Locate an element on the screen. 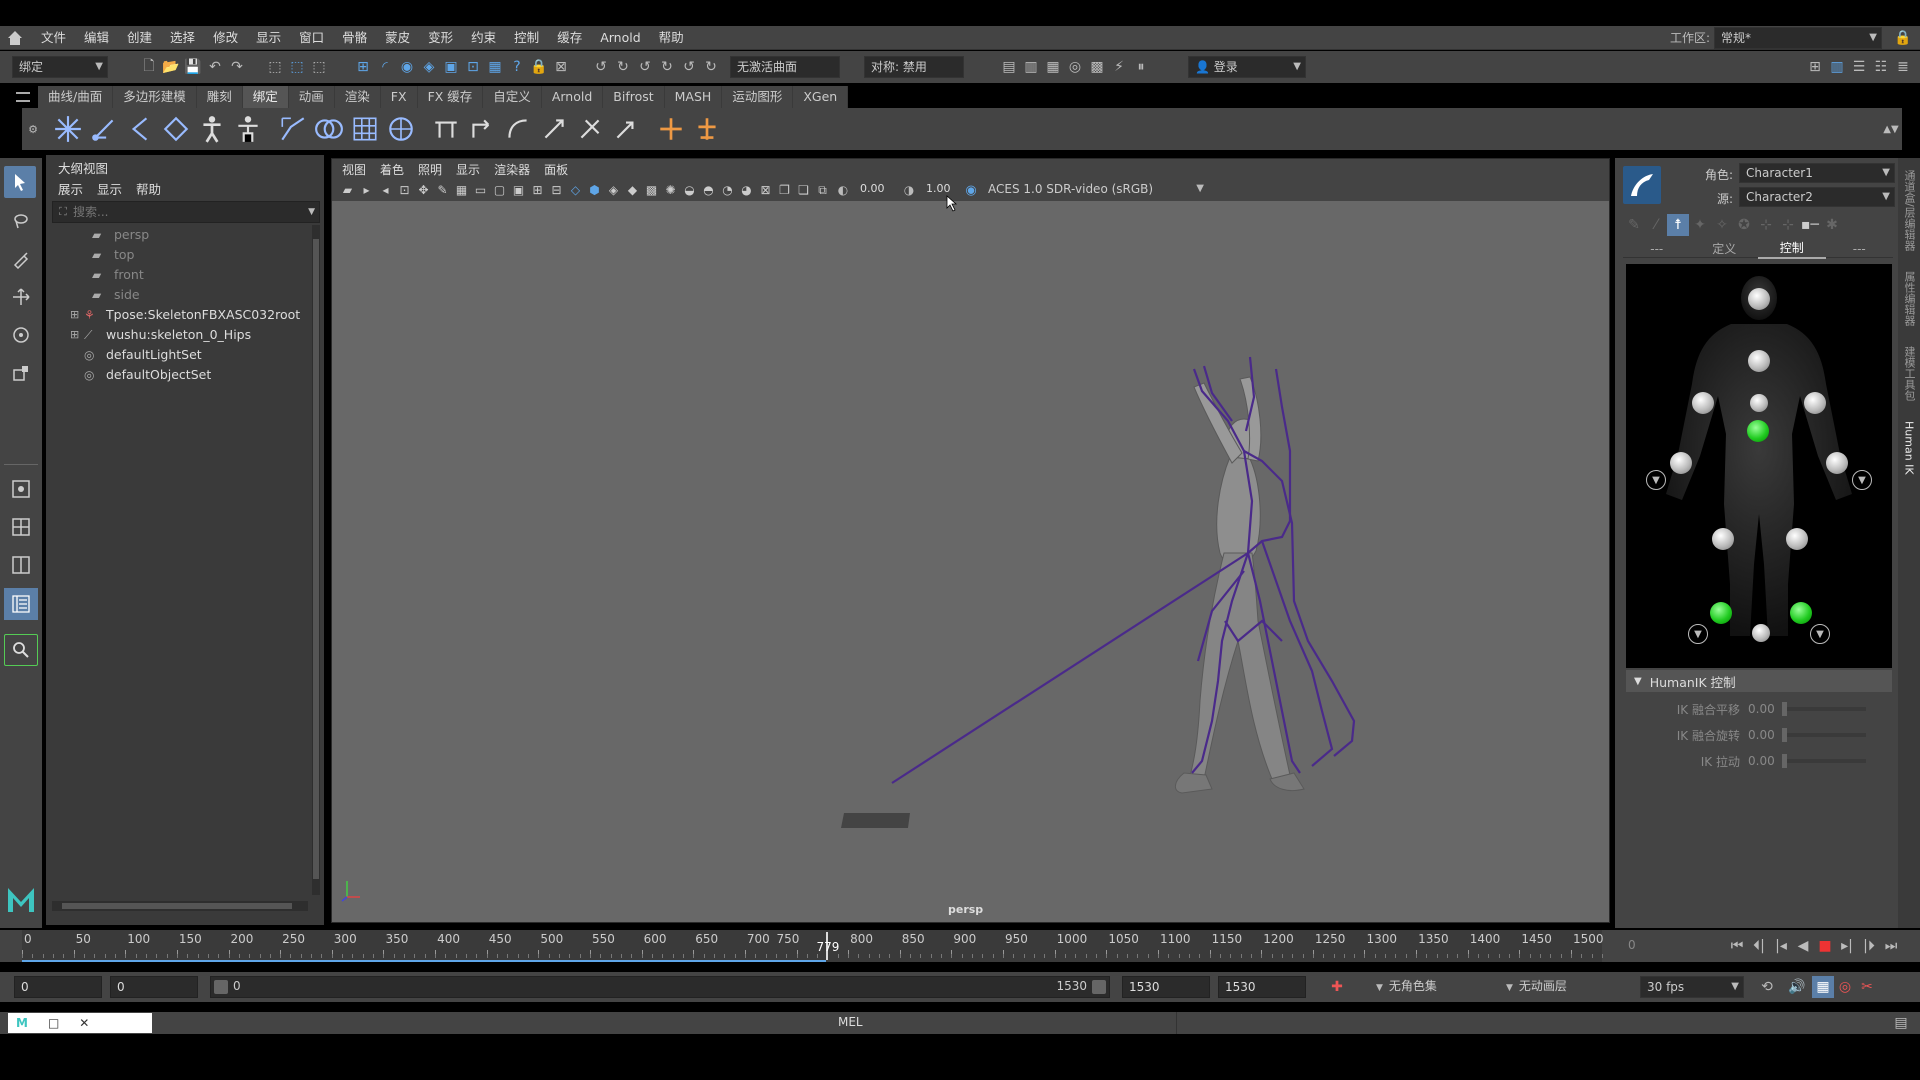 Image resolution: width=1920 pixels, height=1080 pixels. left-fingers-expand-icon: ▼ is located at coordinates (1656, 480).